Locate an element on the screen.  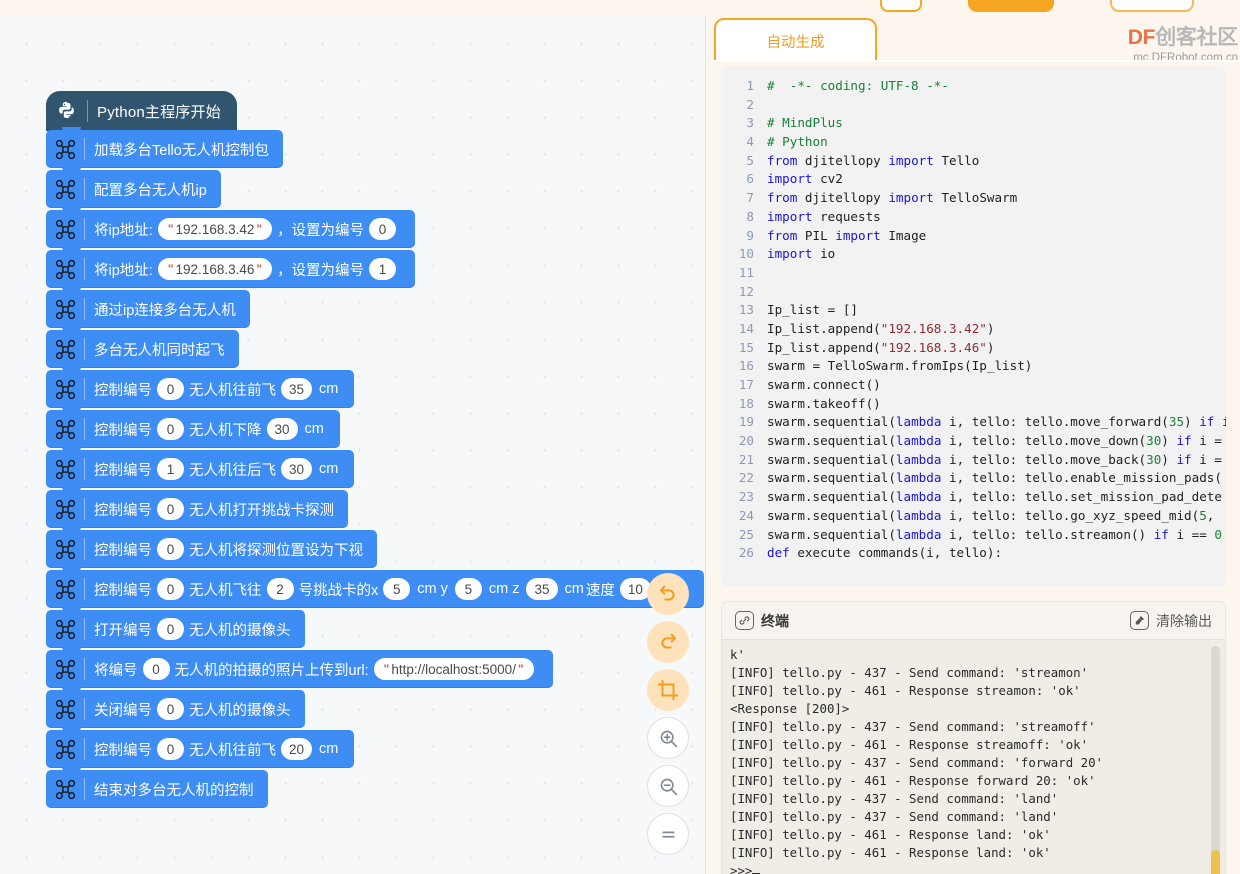
hat-block-python-main: Python主程序开始 is located at coordinates (141, 111).